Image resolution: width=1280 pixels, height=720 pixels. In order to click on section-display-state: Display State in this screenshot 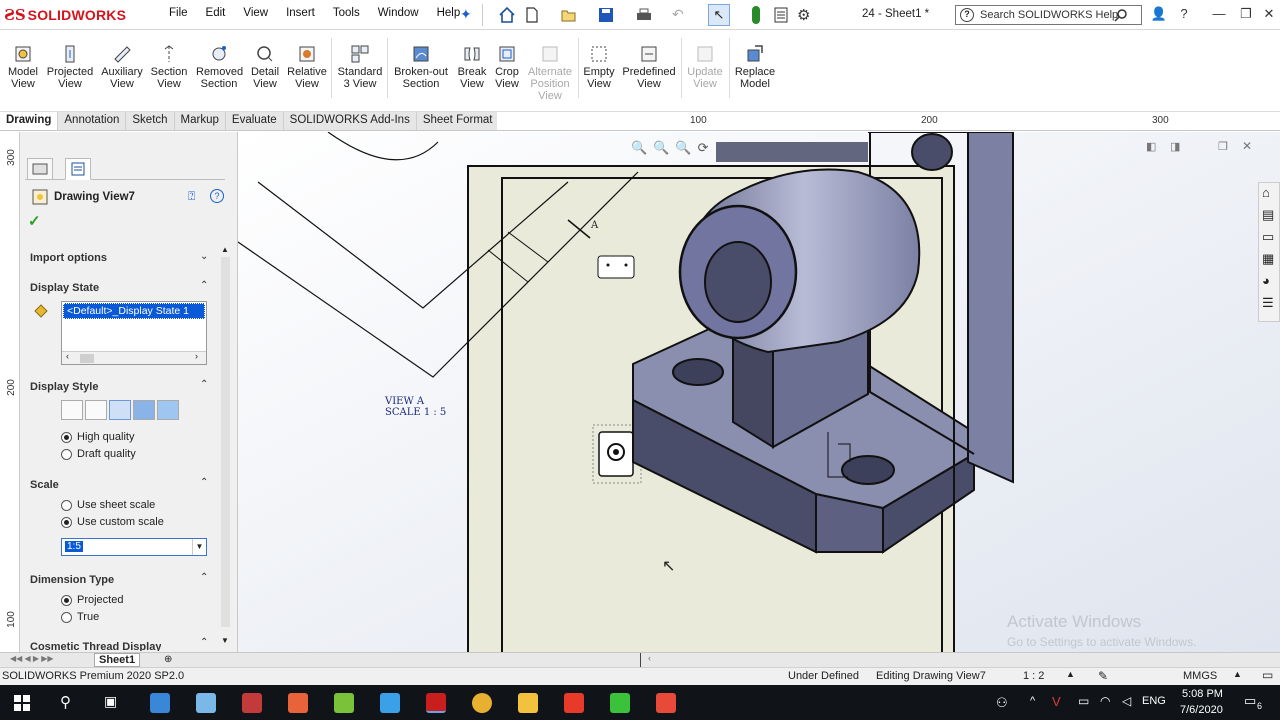, I will do `click(64, 288)`.